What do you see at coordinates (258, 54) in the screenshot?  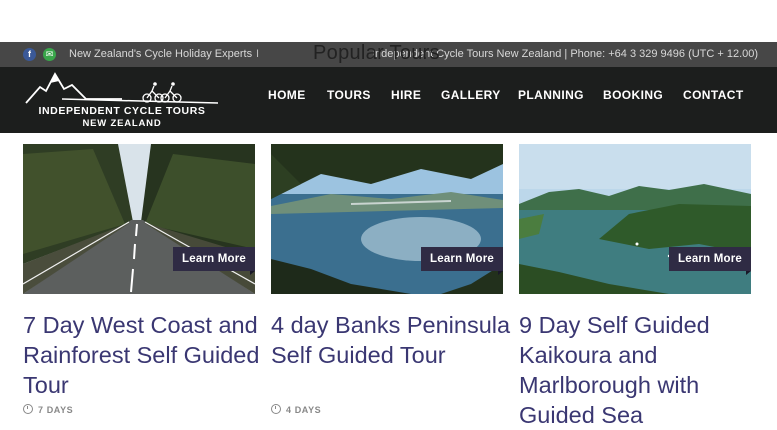 I see `tagline-separator: I` at bounding box center [258, 54].